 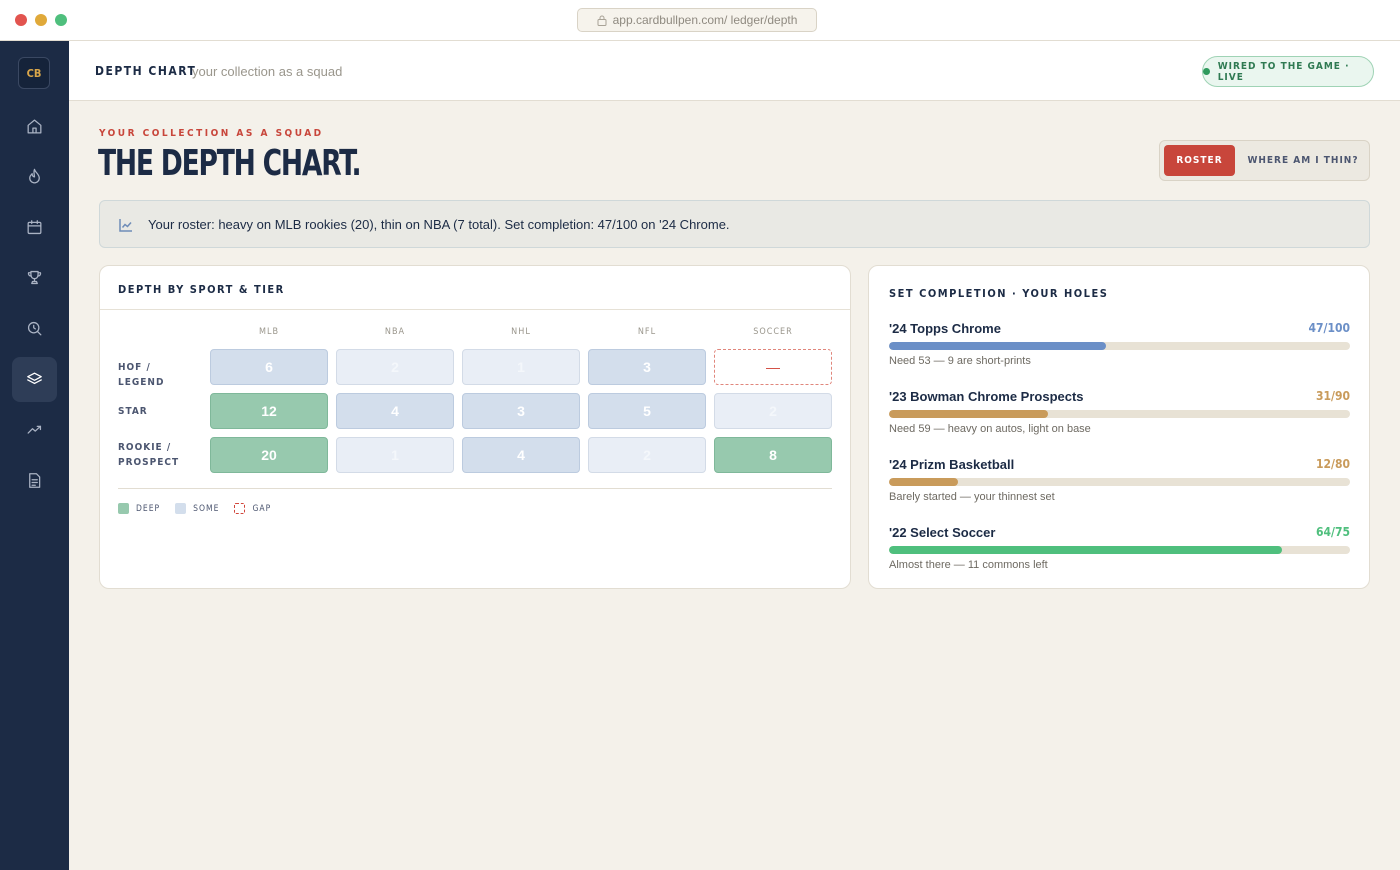 I want to click on depth-cell-rookie-nfl: 2, so click(x=647, y=455).